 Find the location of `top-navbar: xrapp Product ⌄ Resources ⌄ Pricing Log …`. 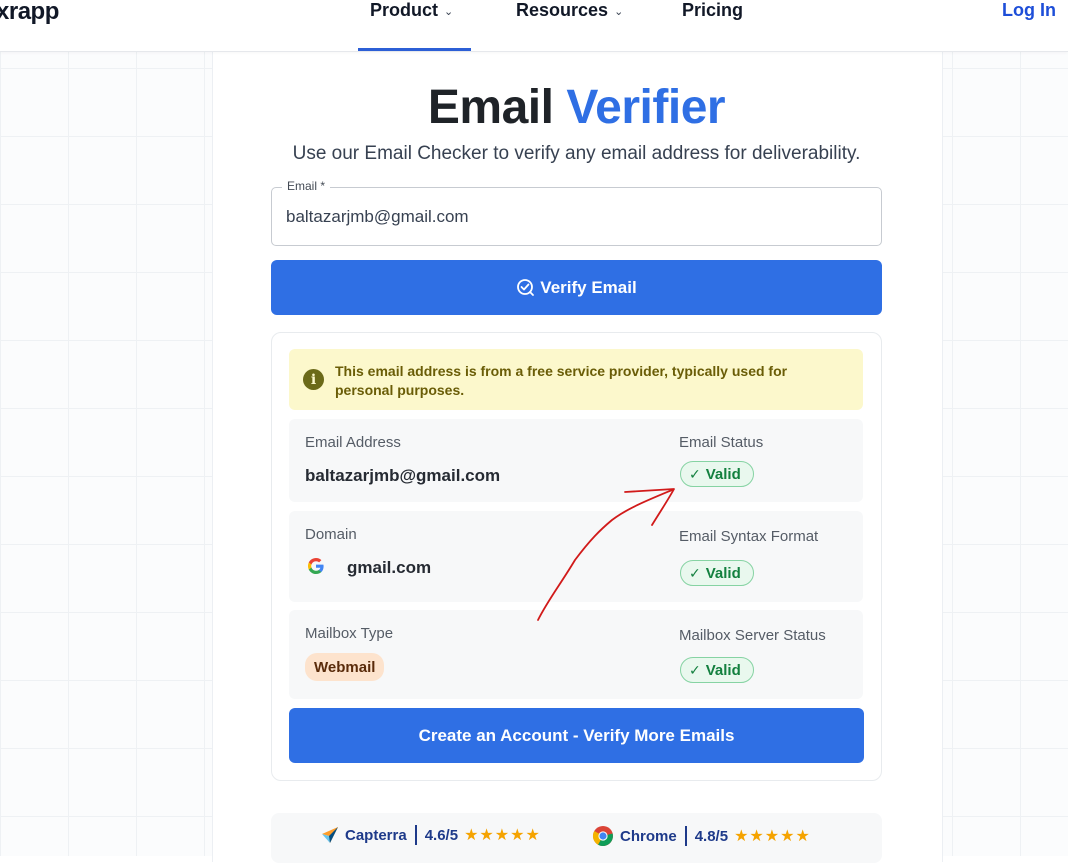

top-navbar: xrapp Product ⌄ Resources ⌄ Pricing Log … is located at coordinates (534, 26).